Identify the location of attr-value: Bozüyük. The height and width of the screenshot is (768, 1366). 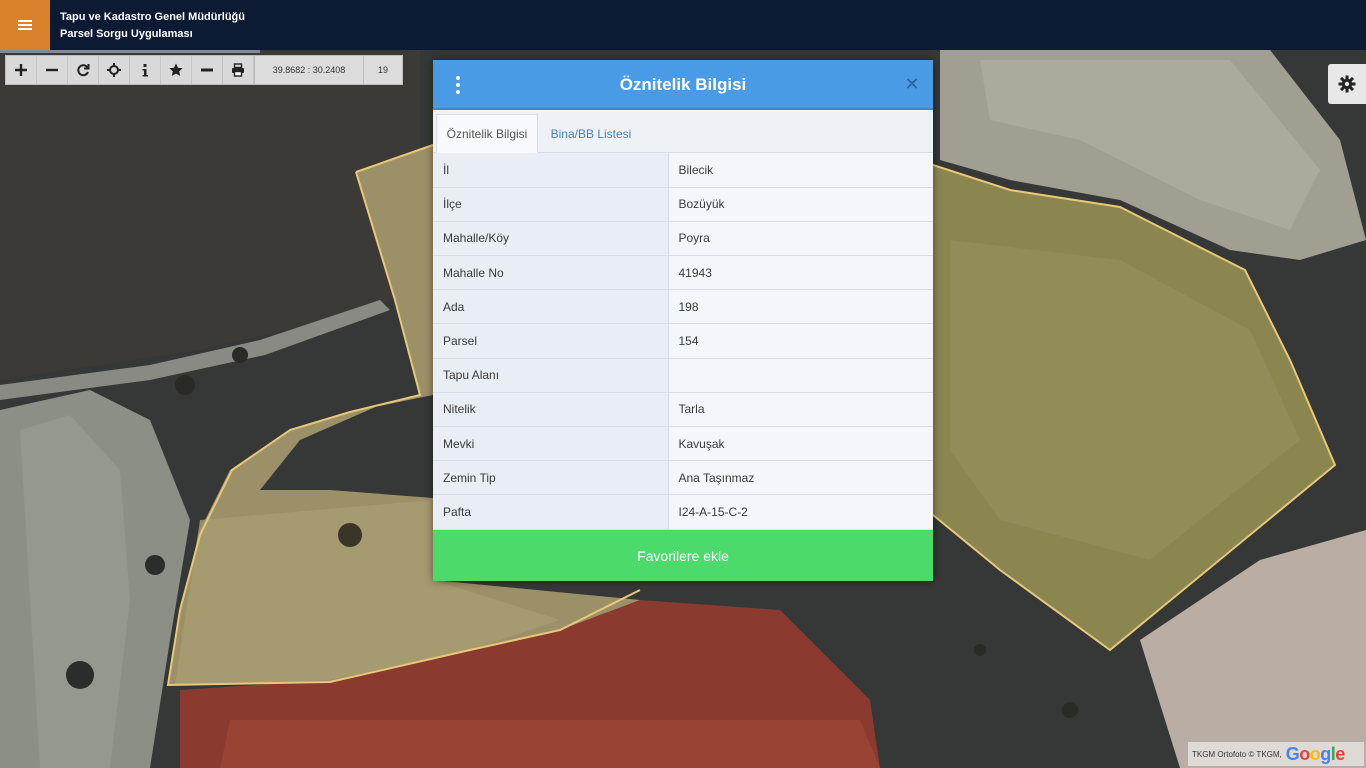
(800, 204).